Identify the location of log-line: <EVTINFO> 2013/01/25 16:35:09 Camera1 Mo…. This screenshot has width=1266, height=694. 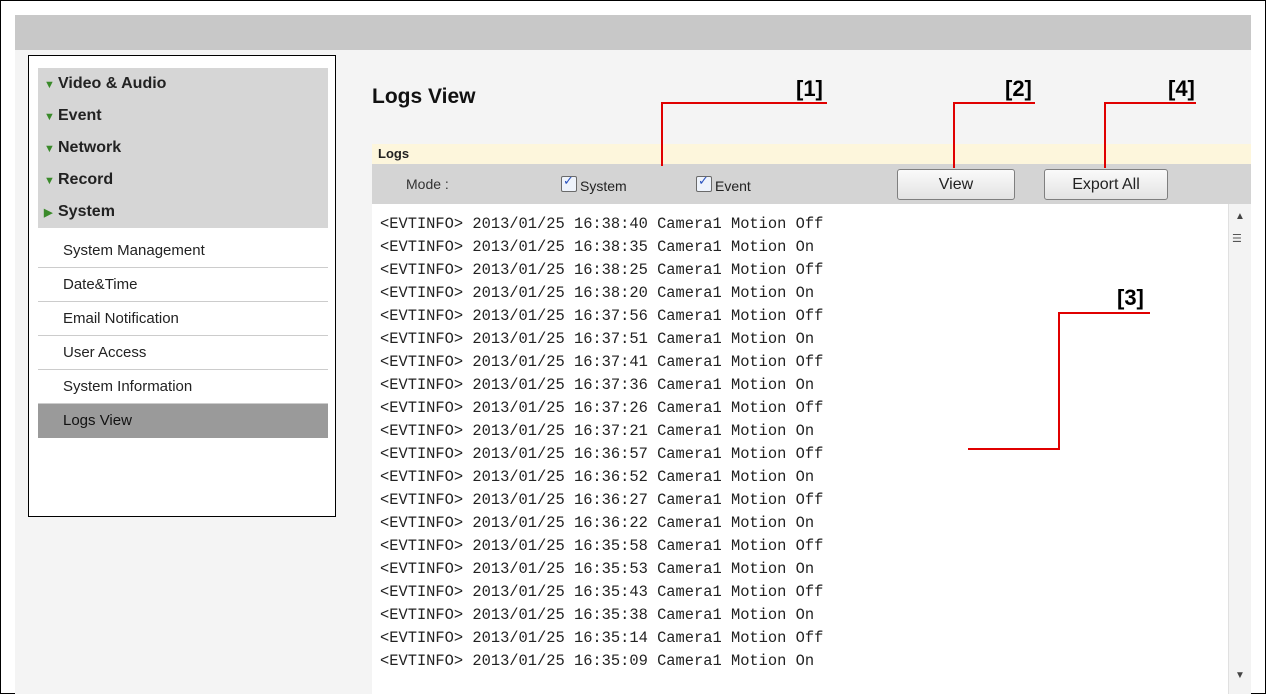
(597, 661).